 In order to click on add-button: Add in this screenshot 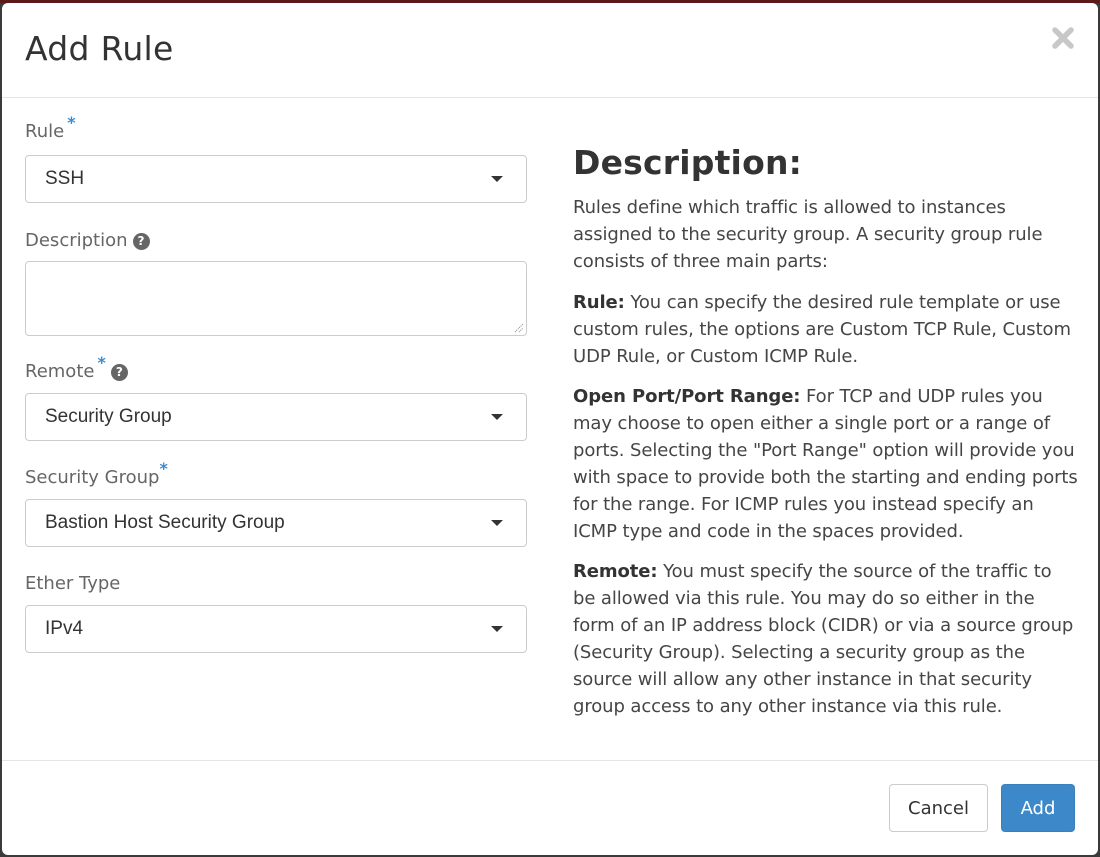, I will do `click(1038, 808)`.